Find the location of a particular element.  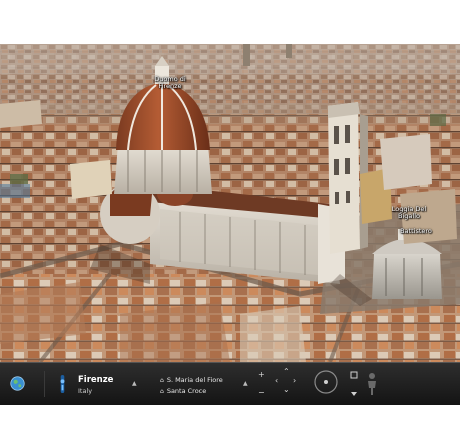

map-label-duomo-line2: Firenze is located at coordinates (170, 85).